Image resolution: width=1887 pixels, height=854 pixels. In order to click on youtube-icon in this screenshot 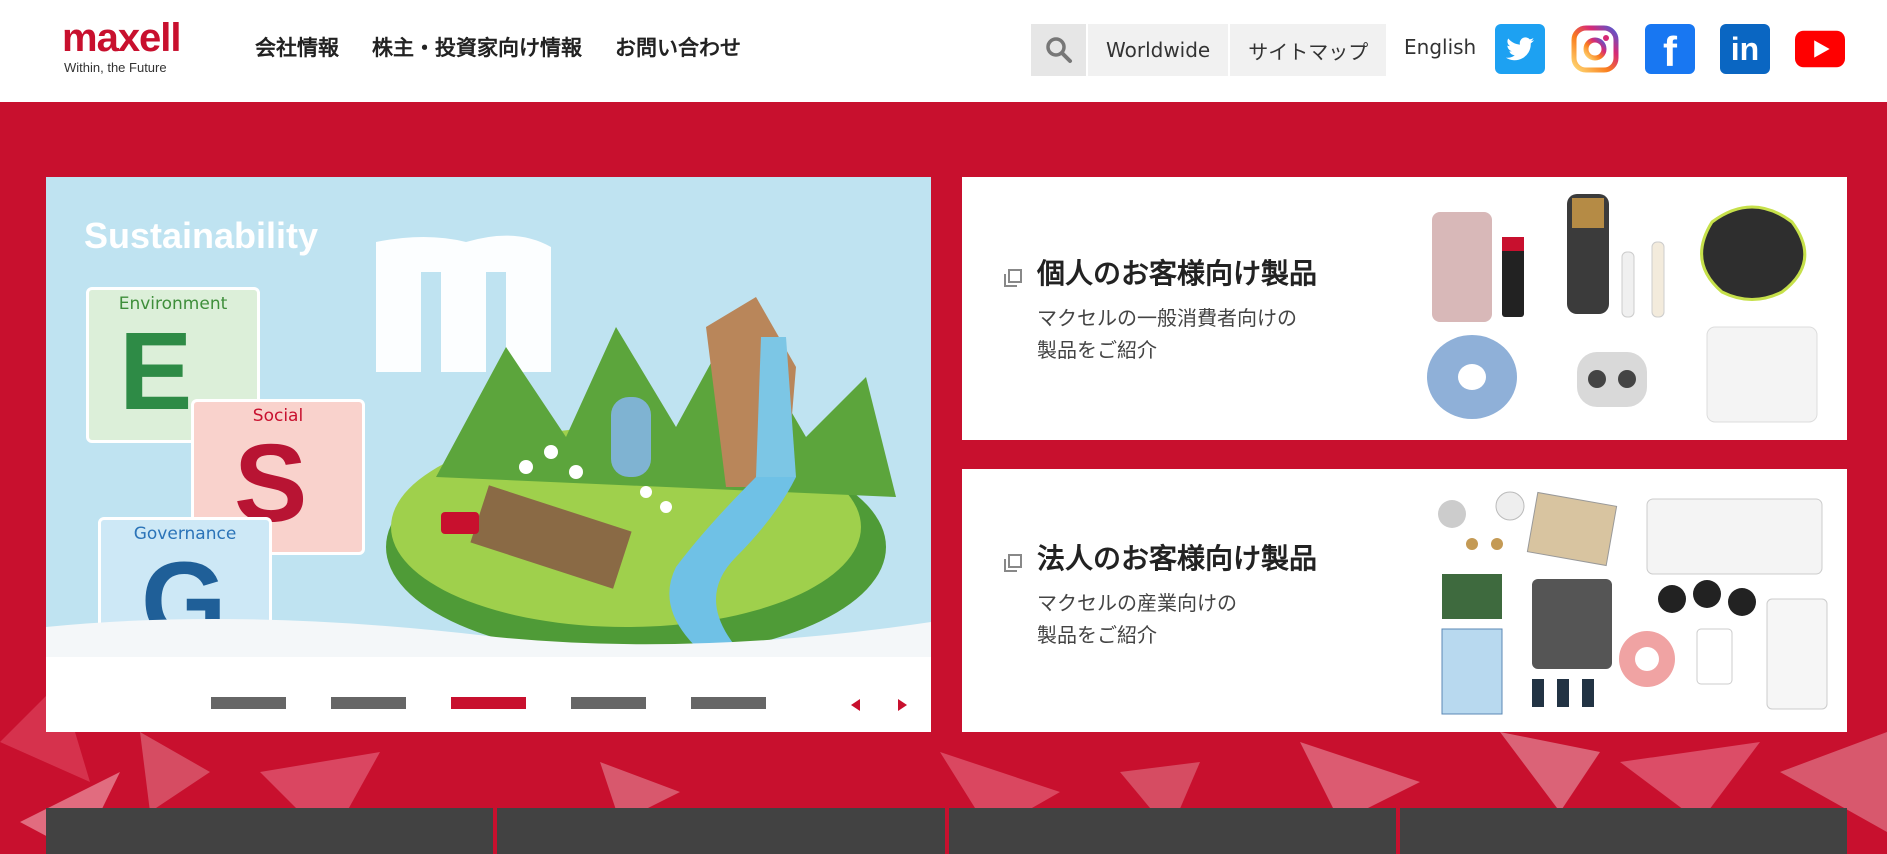, I will do `click(1820, 49)`.